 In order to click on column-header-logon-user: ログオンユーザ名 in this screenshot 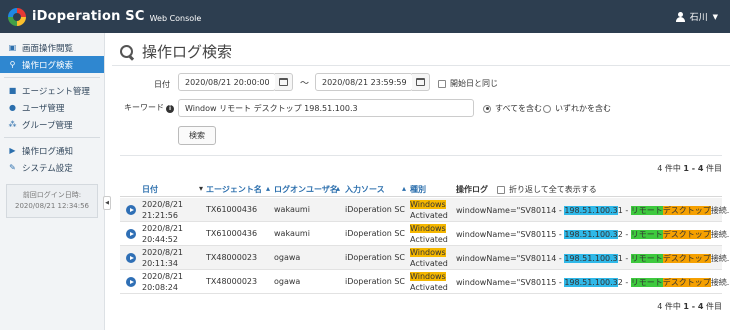, I will do `click(306, 189)`.